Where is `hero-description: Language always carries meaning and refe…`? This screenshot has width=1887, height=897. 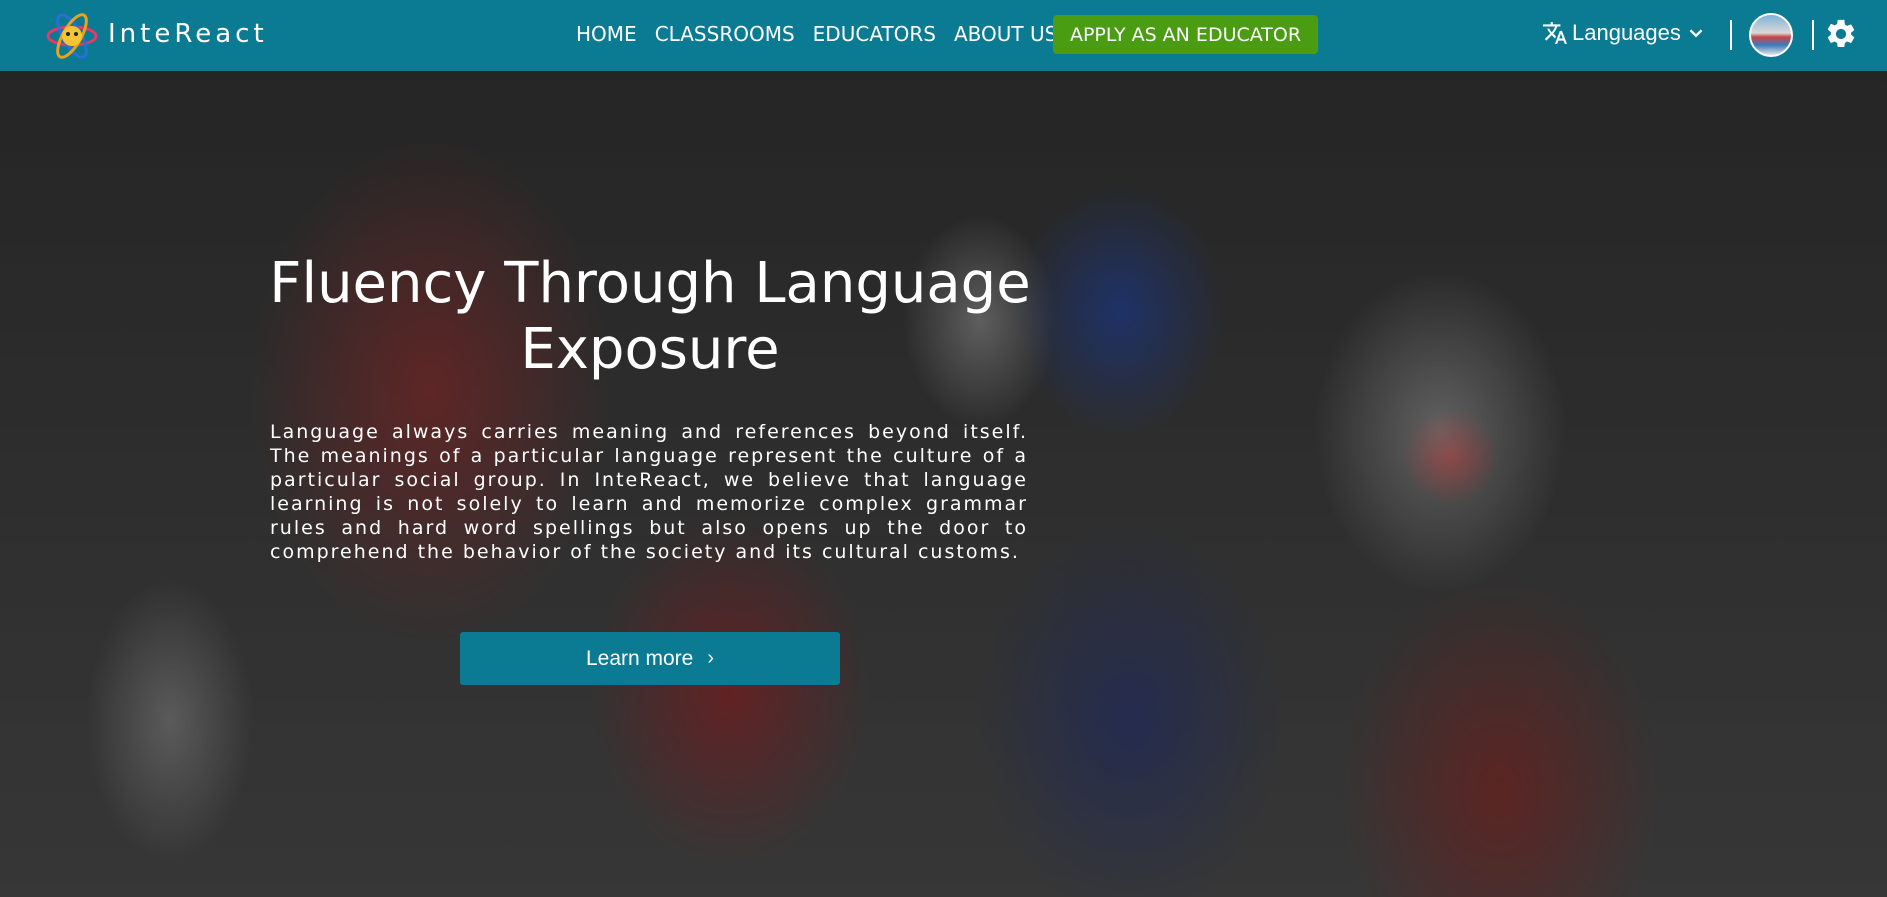
hero-description: Language always carries meaning and refe… is located at coordinates (649, 492).